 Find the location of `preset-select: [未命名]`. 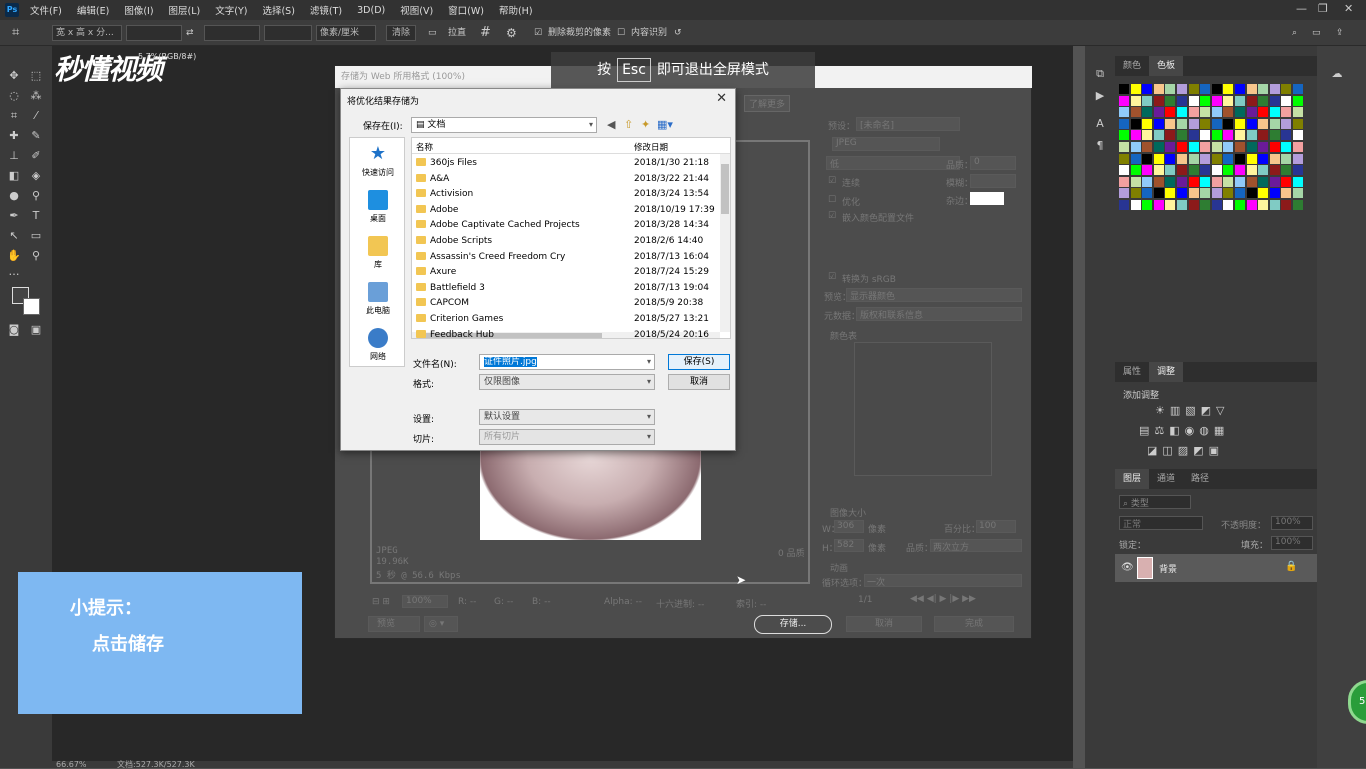

preset-select: [未命名] is located at coordinates (908, 124).